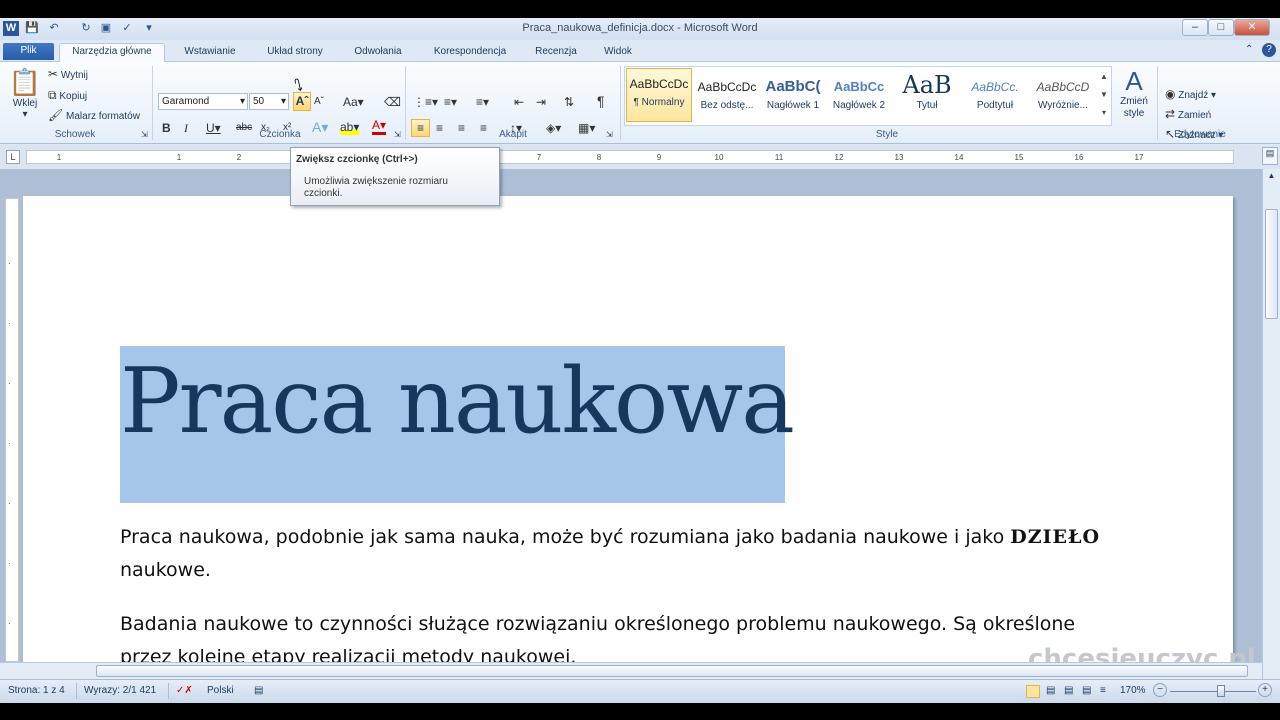 This screenshot has width=1280, height=720. I want to click on font-size-value: 50, so click(259, 101).